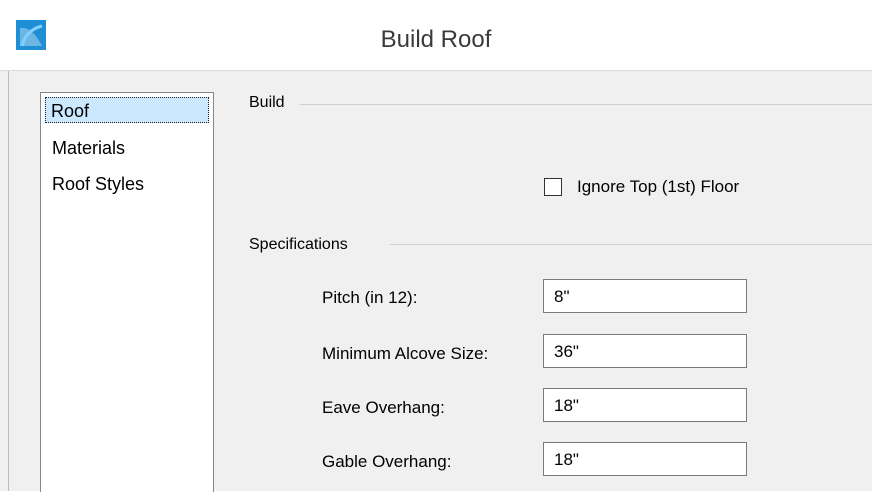 This screenshot has width=872, height=492. I want to click on ignore-top-floor-checkbox, so click(553, 187).